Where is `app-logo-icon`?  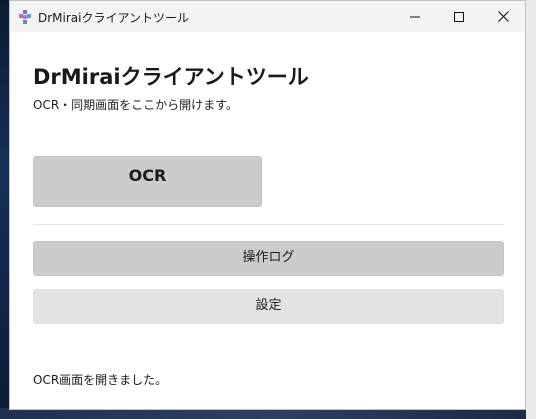
app-logo-icon is located at coordinates (25, 16).